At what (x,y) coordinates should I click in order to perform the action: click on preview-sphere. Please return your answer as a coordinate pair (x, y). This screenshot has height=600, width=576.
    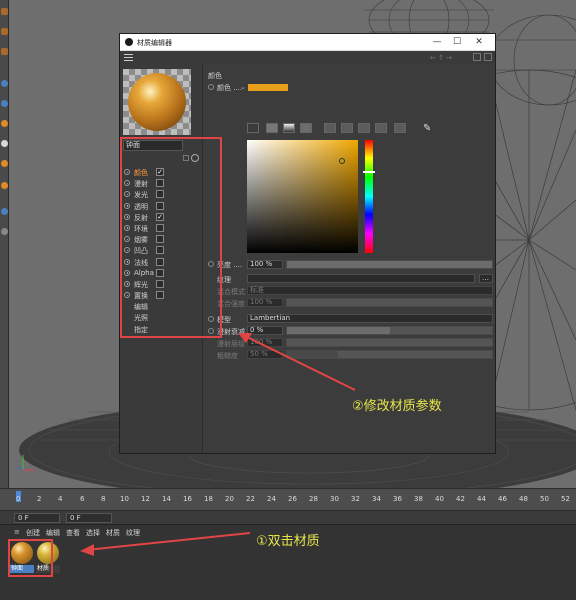
    Looking at the image, I should click on (157, 102).